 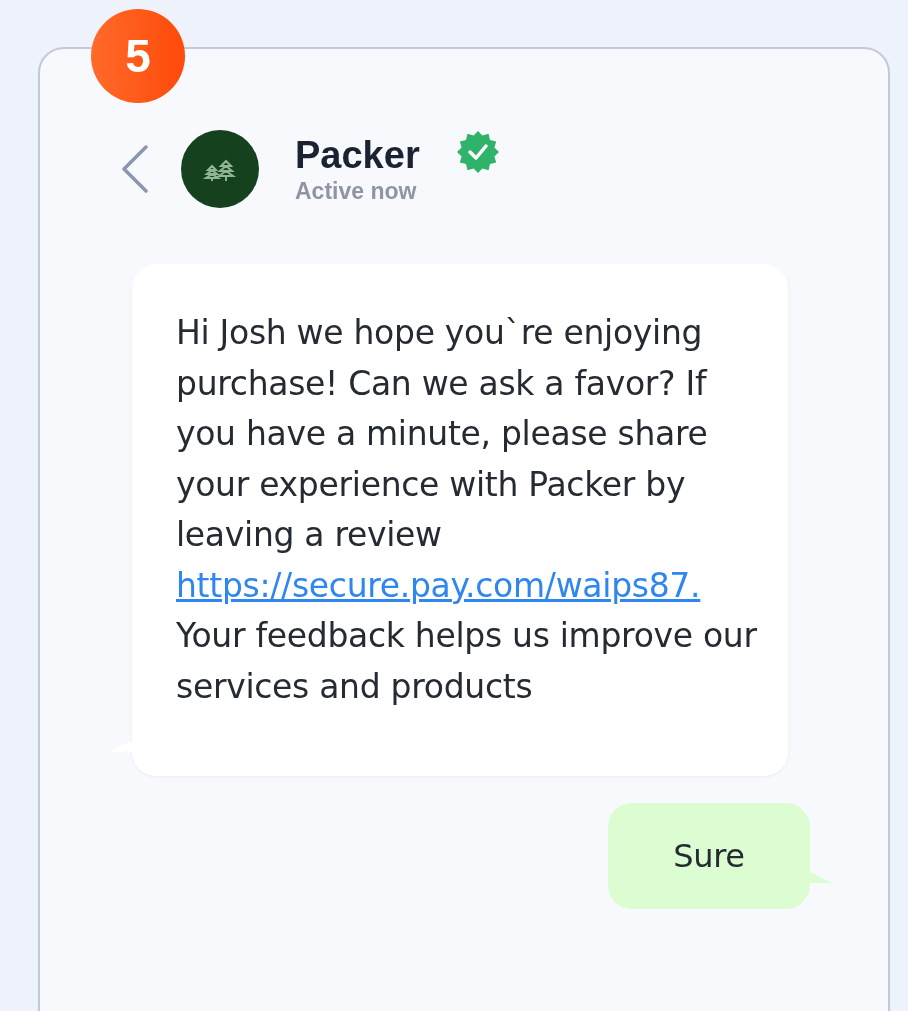 I want to click on step-badge: 5, so click(x=138, y=56).